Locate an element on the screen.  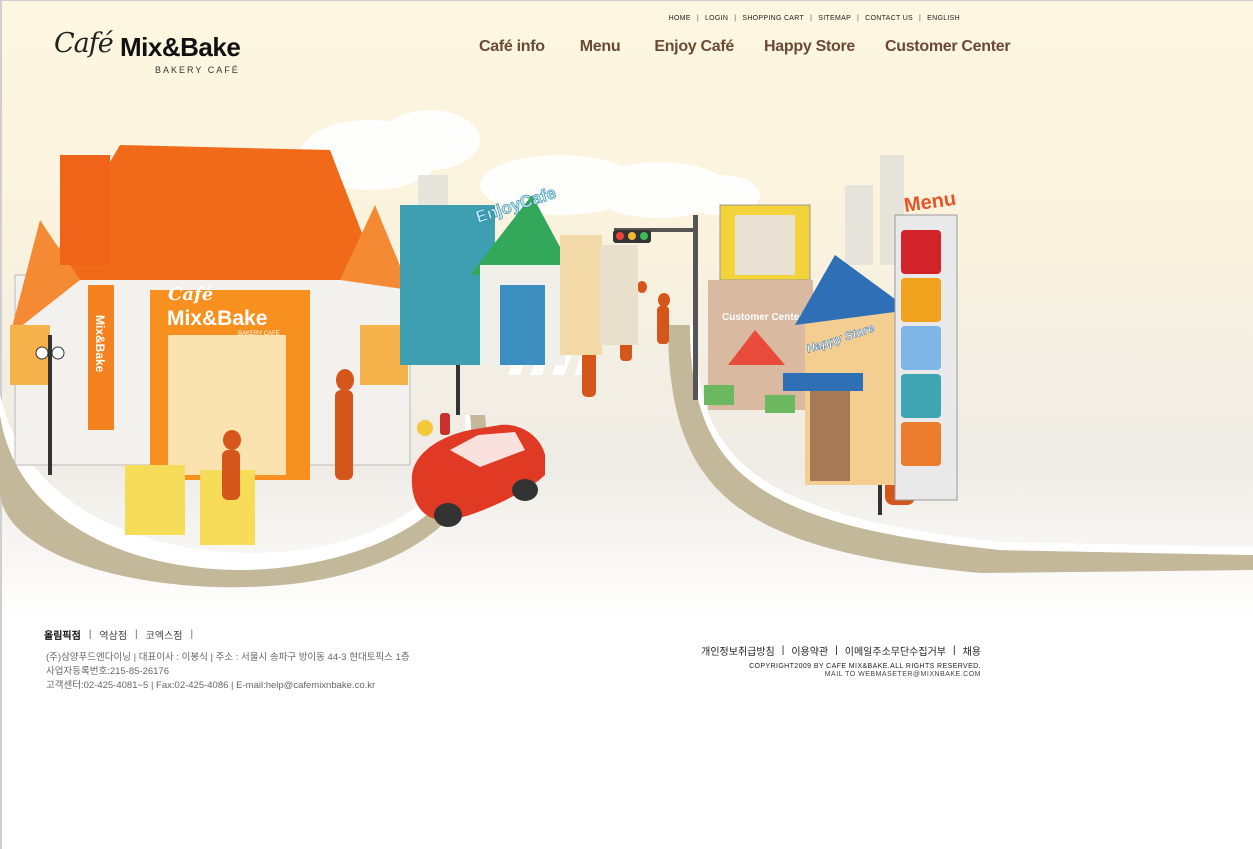
nav-enjoy-cafe: Enjoy Café is located at coordinates (694, 47).